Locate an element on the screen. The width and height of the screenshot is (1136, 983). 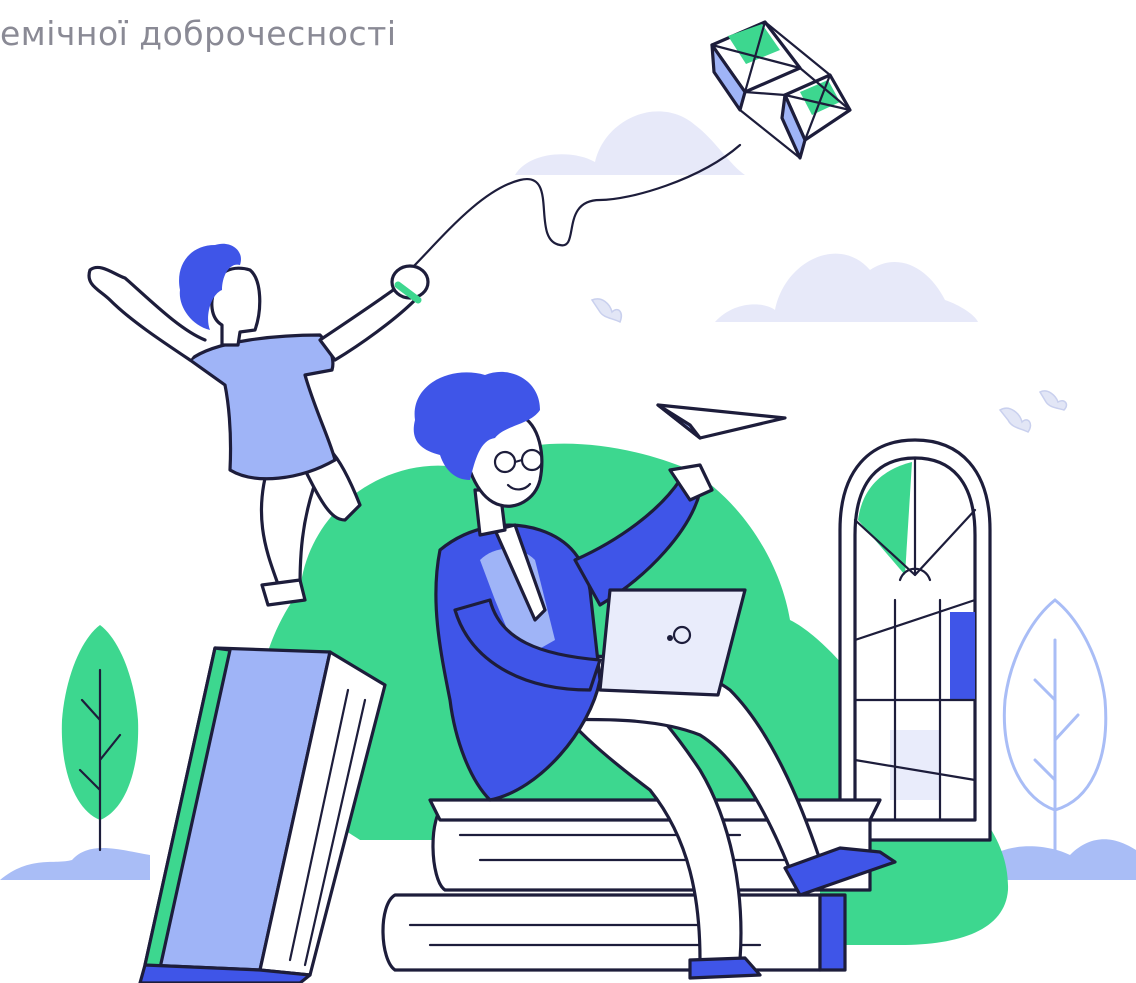
tree-right is located at coordinates (1055, 727).